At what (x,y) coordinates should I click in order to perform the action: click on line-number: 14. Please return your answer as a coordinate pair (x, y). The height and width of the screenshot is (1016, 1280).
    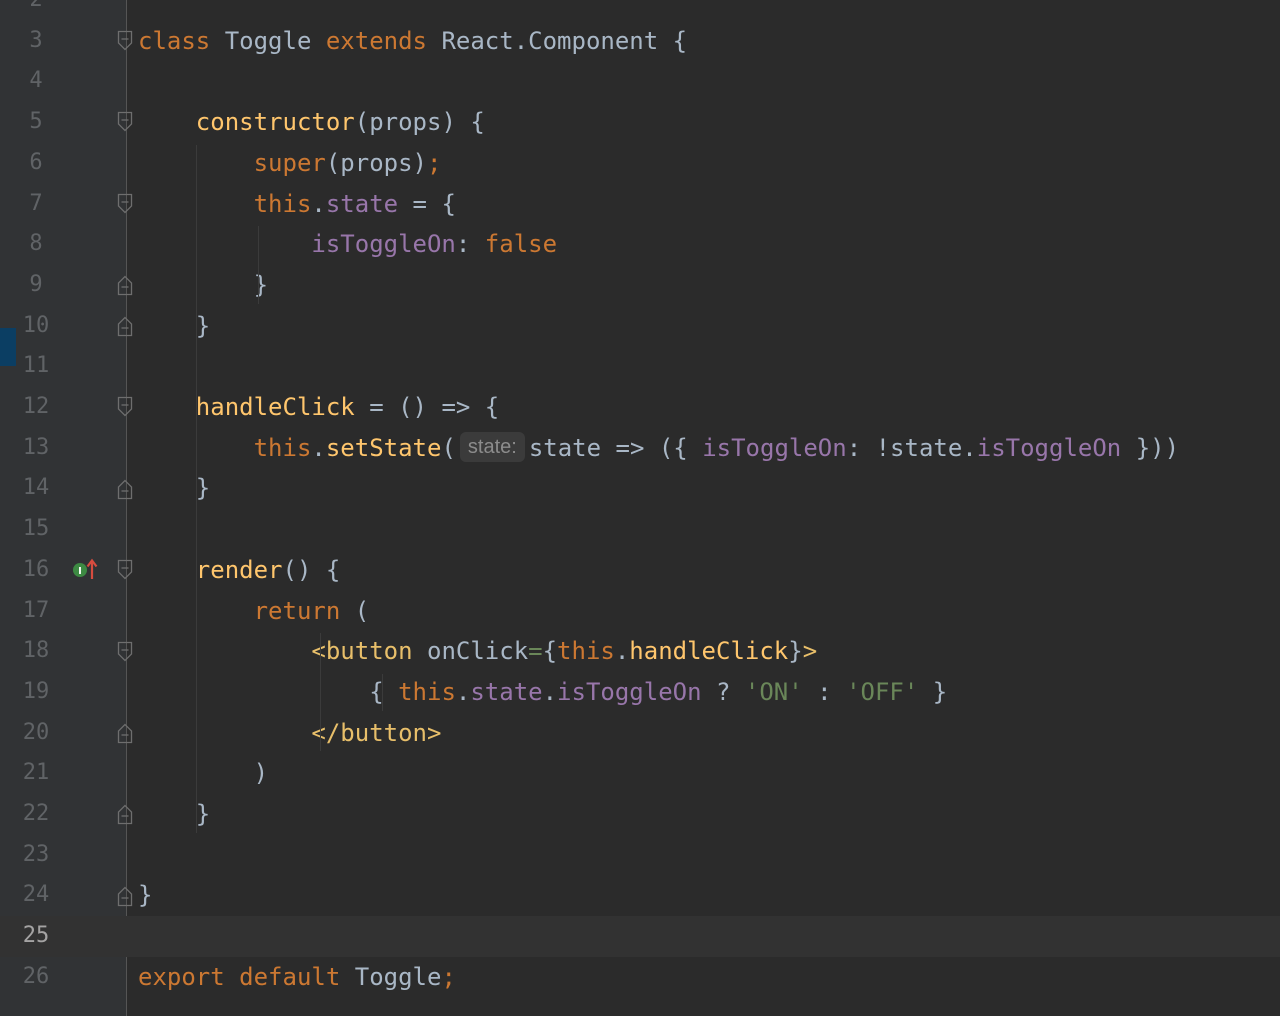
    Looking at the image, I should click on (36, 488).